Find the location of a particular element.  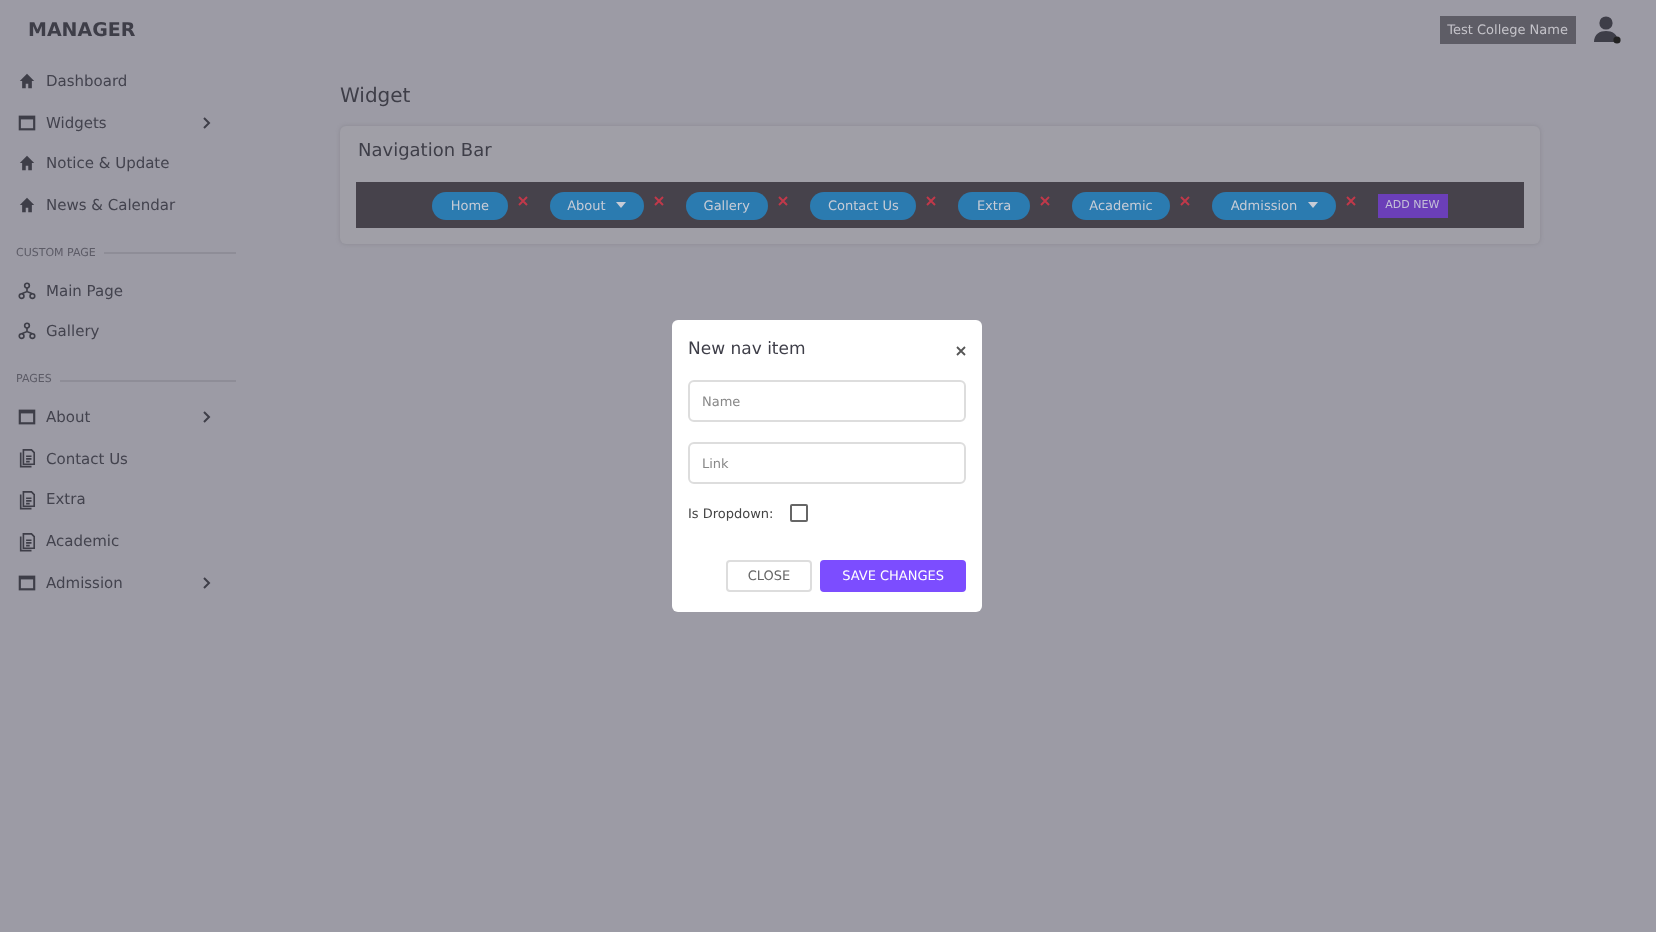

page-title: Widget is located at coordinates (376, 97).